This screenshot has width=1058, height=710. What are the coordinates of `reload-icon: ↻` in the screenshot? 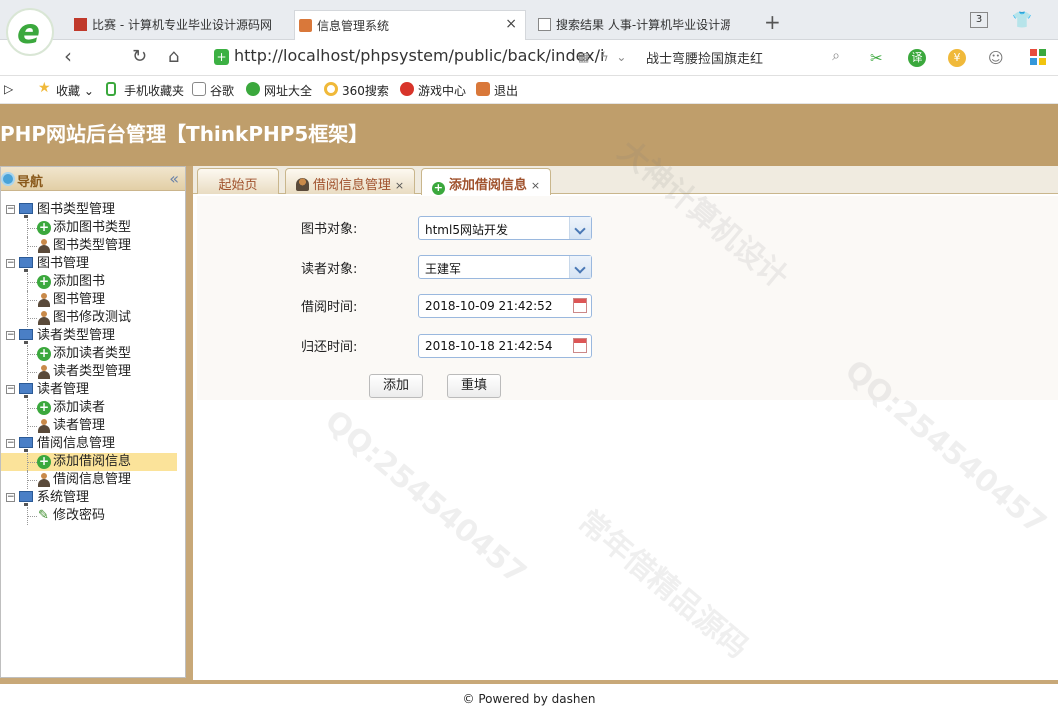 It's located at (139, 56).